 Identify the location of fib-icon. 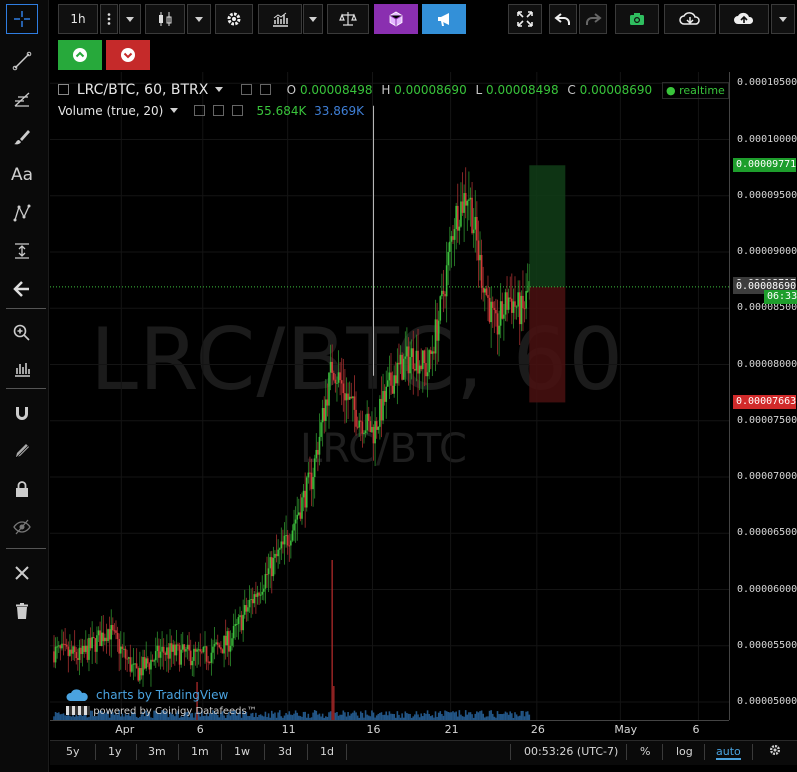
(22, 99).